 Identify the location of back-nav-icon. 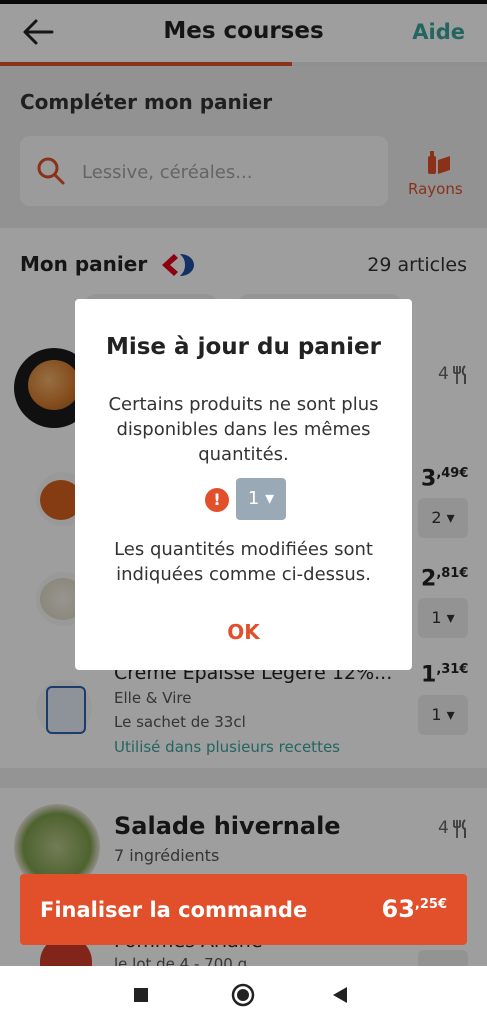
(340, 995).